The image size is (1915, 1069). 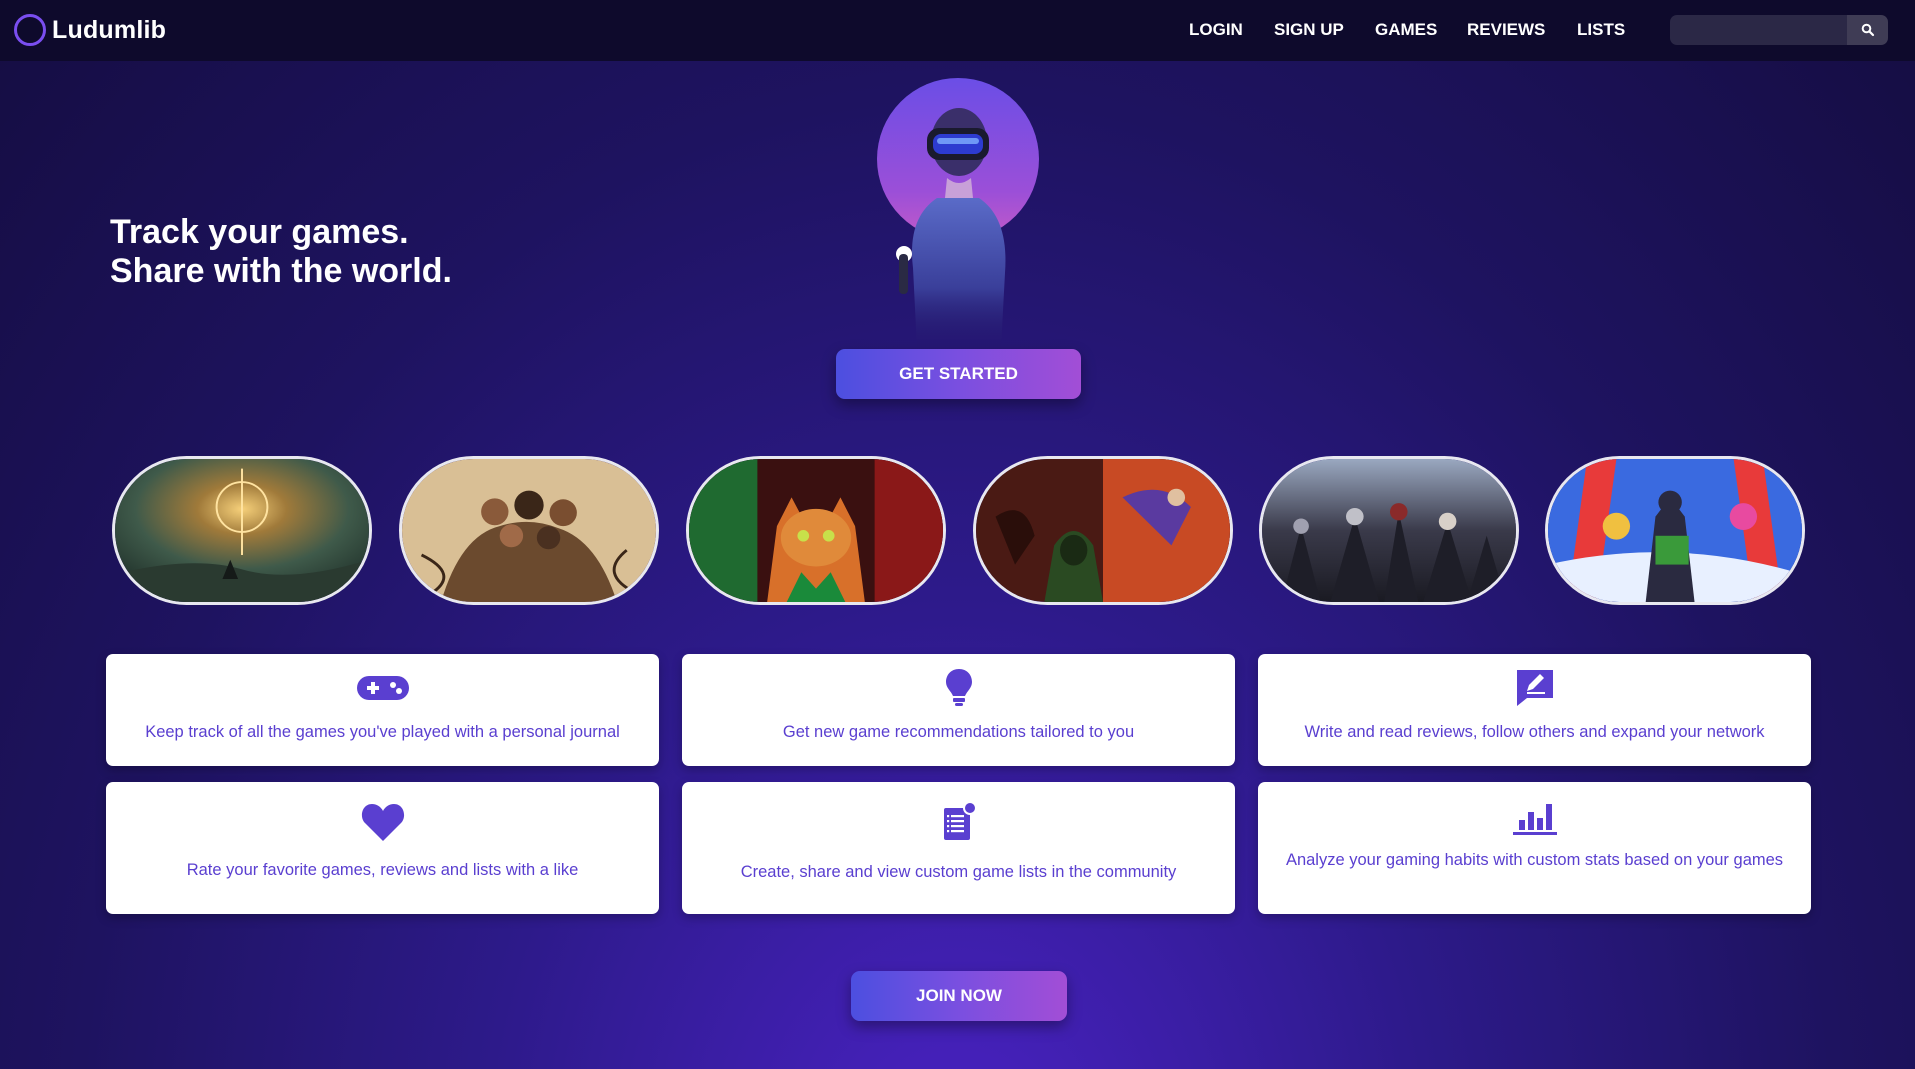 I want to click on gamepad-icon, so click(x=383, y=688).